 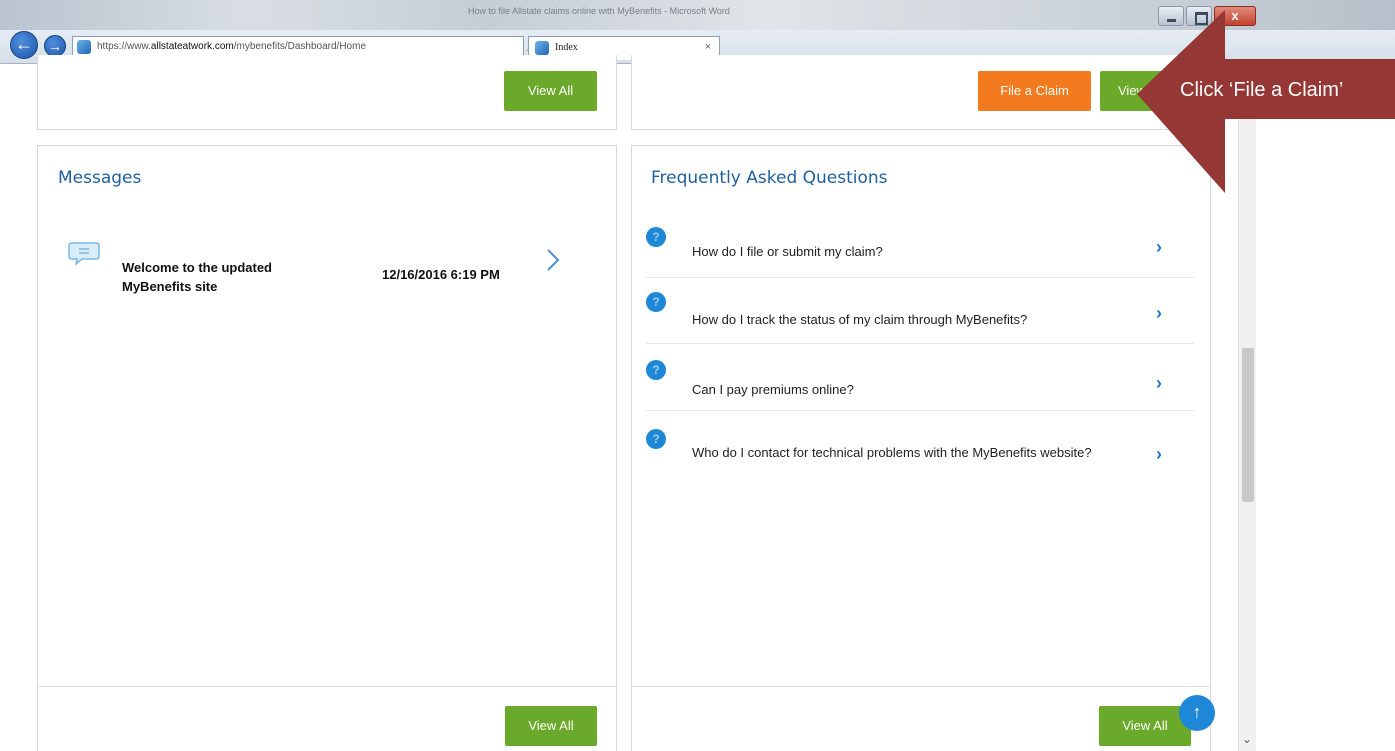 I want to click on chat-bubble-icon, so click(x=84, y=253).